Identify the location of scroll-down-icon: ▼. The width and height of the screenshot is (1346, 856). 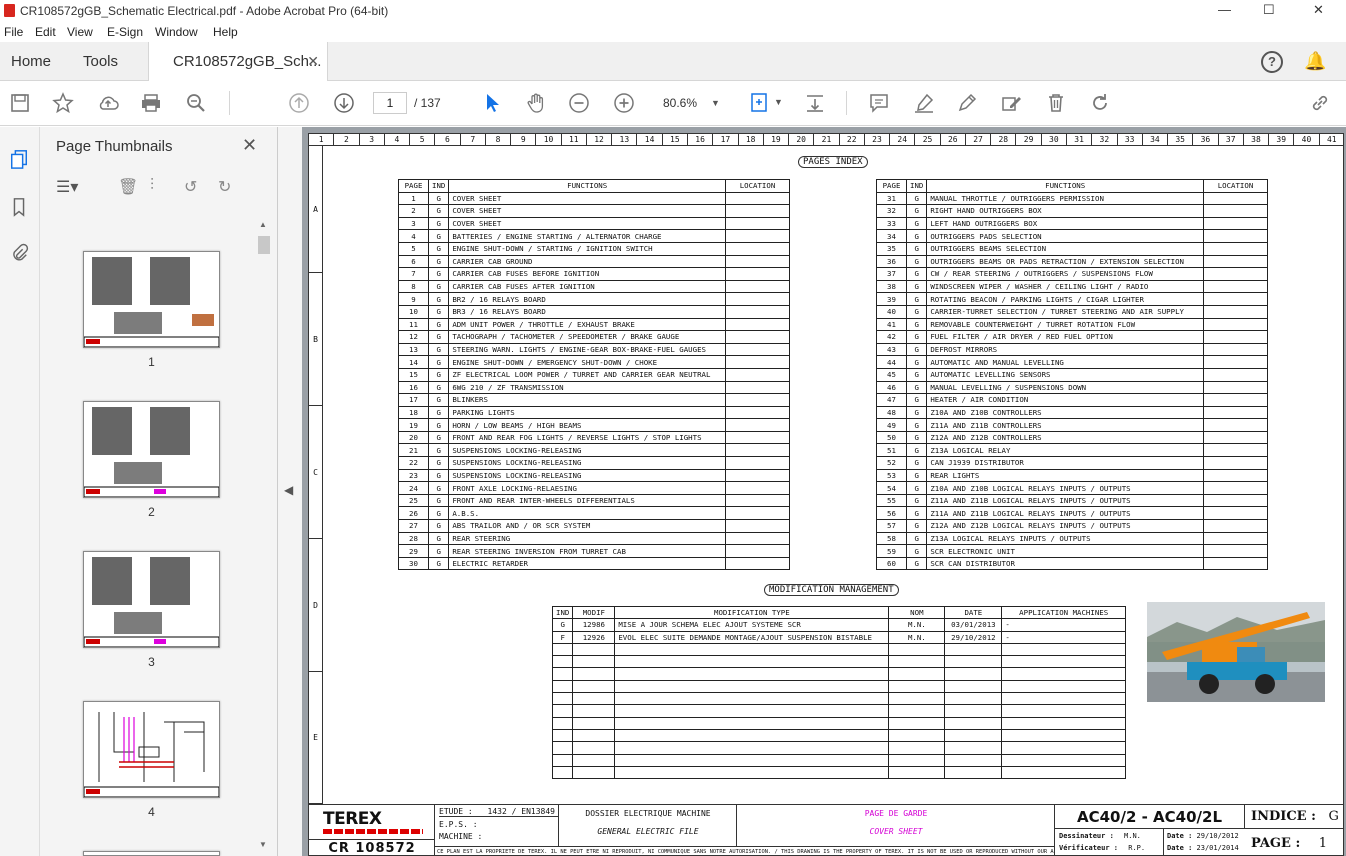
(263, 844).